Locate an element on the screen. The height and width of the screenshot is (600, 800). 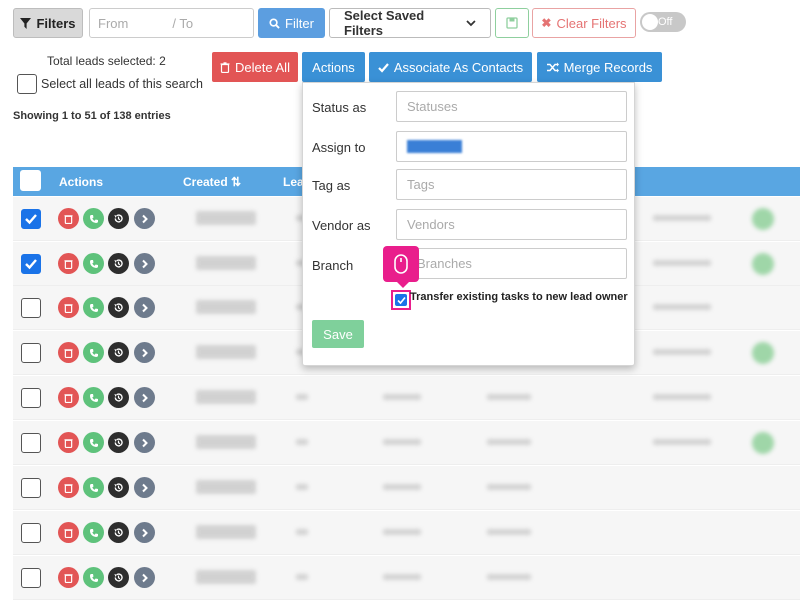
save-filter-button is located at coordinates (512, 23).